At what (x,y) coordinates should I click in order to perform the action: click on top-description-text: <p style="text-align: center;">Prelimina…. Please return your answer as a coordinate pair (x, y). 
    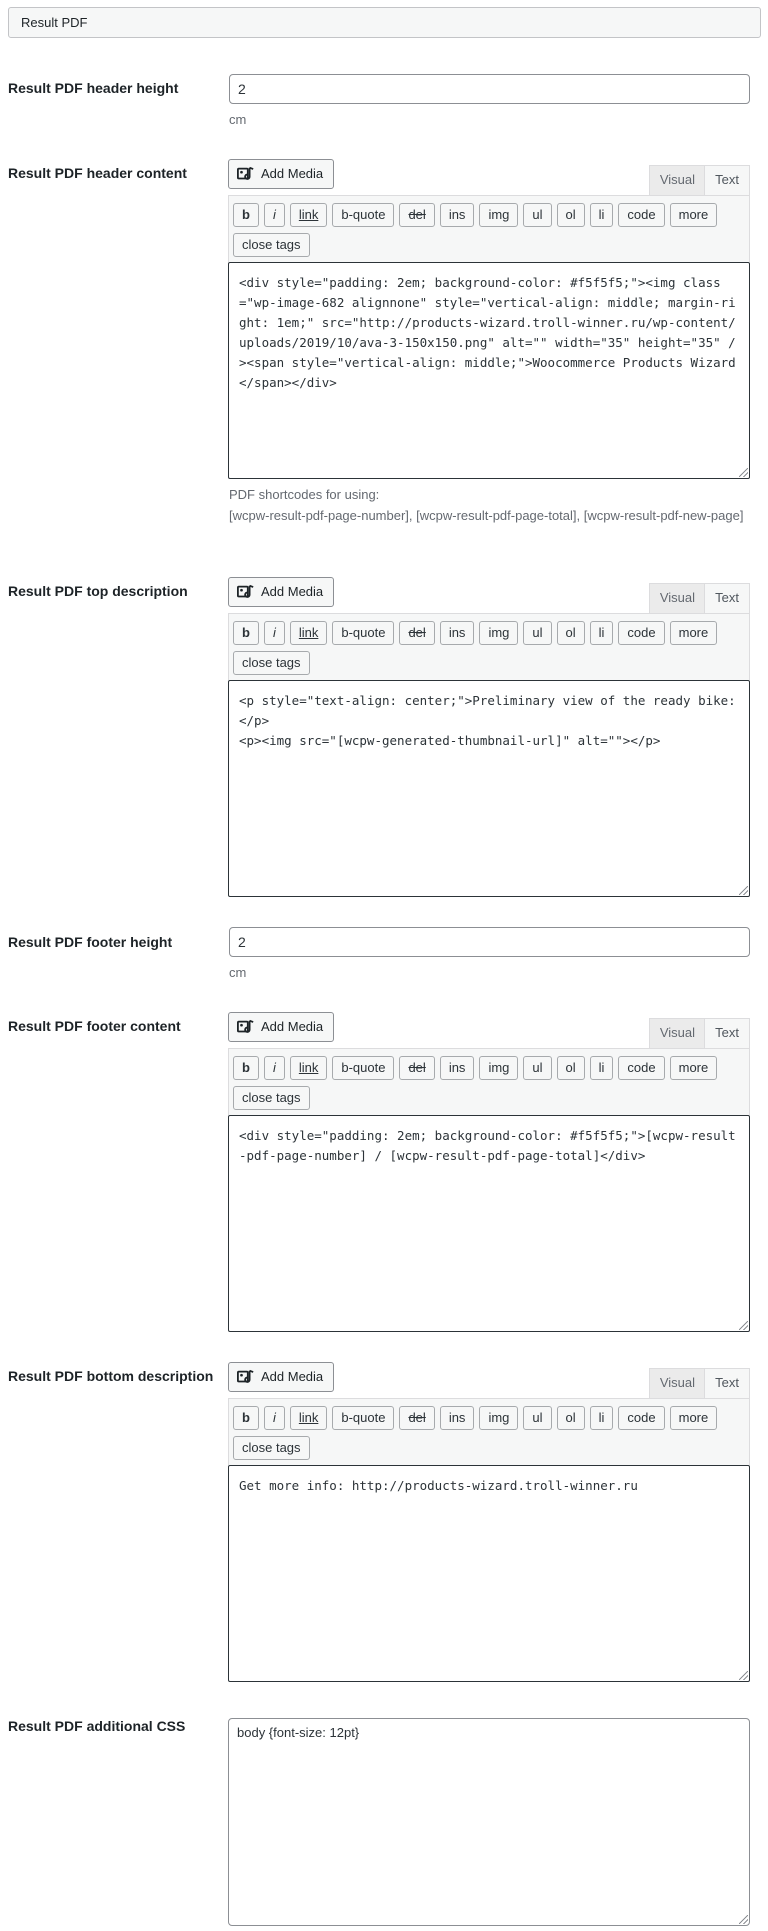
    Looking at the image, I should click on (487, 720).